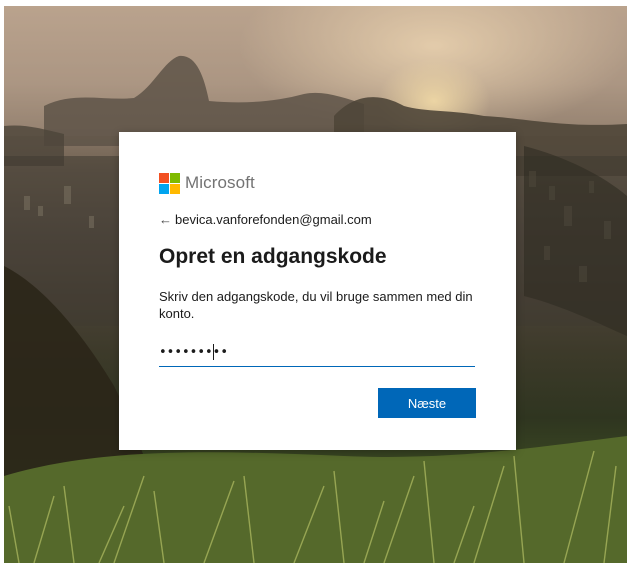  I want to click on password-input, so click(317, 352).